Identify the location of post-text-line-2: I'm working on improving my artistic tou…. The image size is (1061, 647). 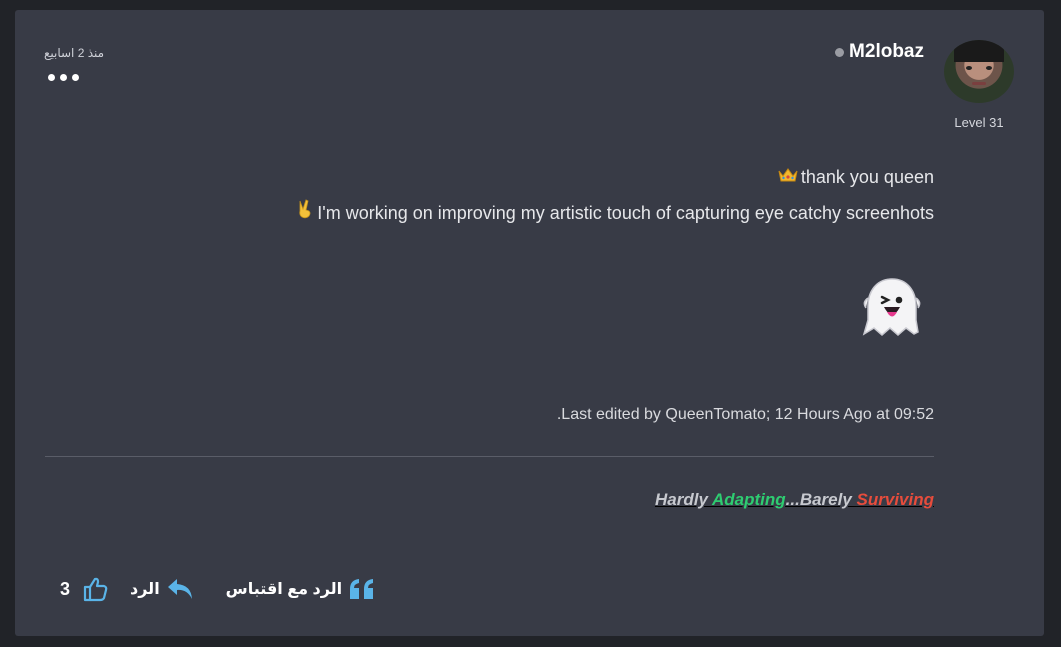
(625, 213).